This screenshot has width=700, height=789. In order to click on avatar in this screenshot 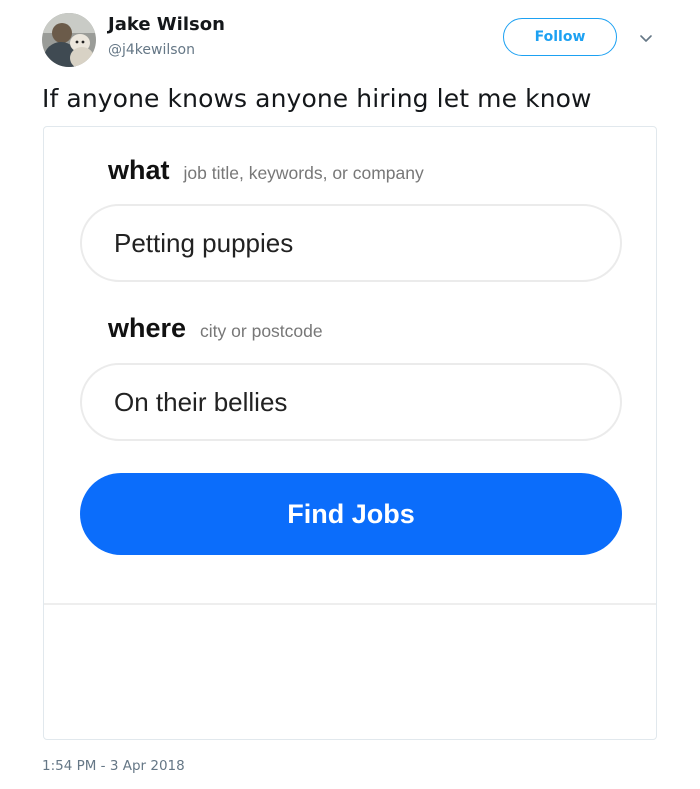, I will do `click(69, 40)`.